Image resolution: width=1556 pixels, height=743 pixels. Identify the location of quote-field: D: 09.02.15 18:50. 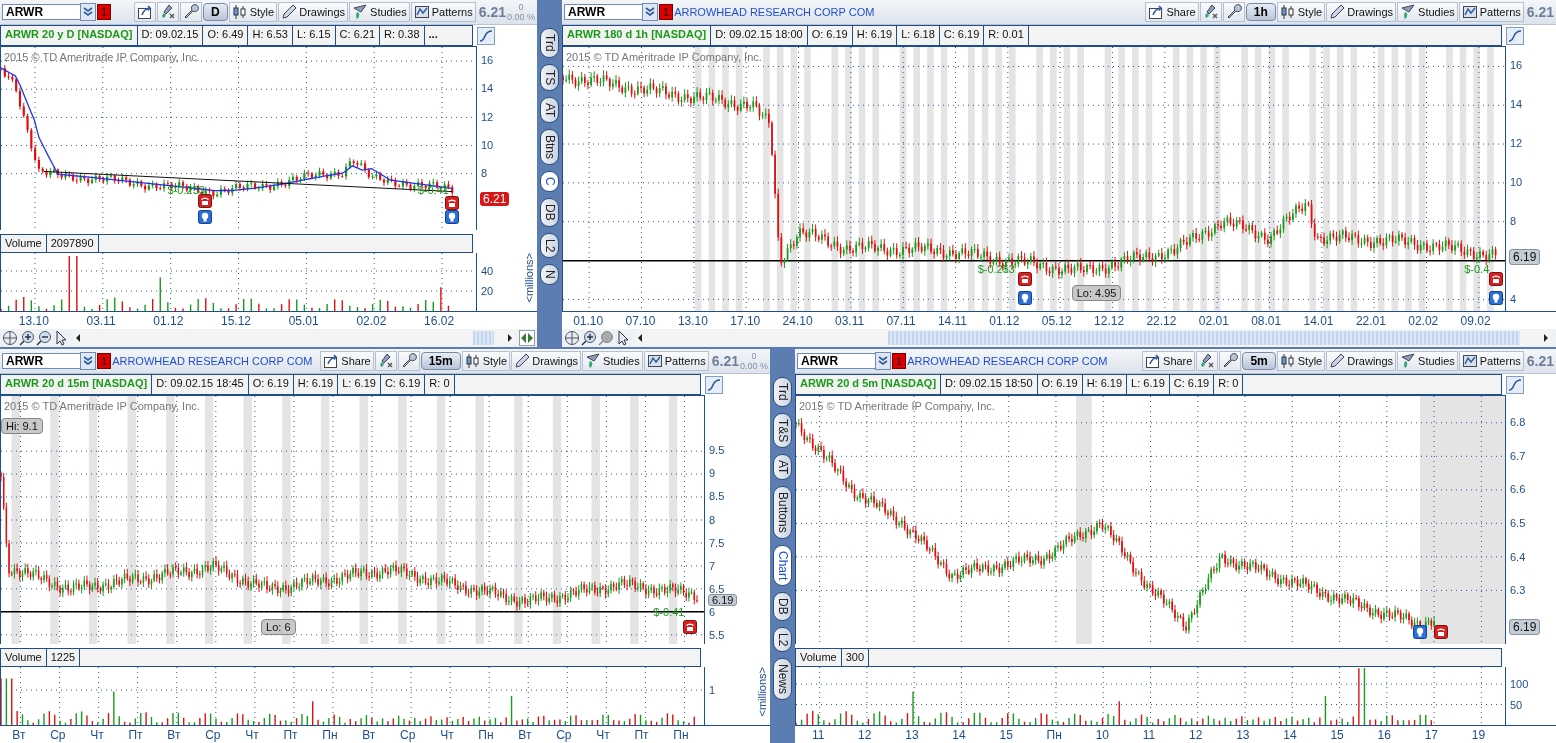
(989, 384).